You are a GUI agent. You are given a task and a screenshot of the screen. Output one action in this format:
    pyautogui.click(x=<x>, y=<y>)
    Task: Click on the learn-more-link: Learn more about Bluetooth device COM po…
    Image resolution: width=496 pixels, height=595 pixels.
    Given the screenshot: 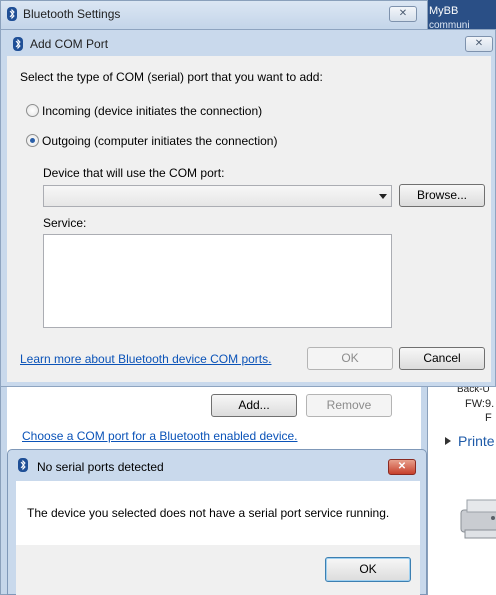 What is the action you would take?
    pyautogui.click(x=145, y=359)
    